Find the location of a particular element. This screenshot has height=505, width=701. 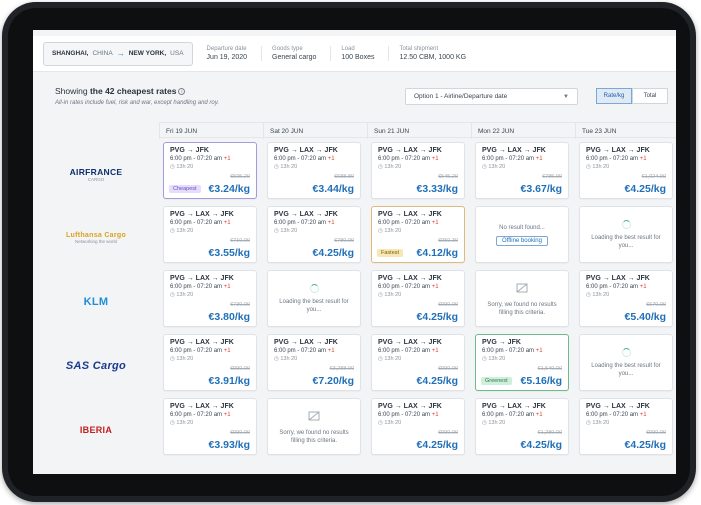

airline-logo-wrap: IBERIA is located at coordinates (96, 430).